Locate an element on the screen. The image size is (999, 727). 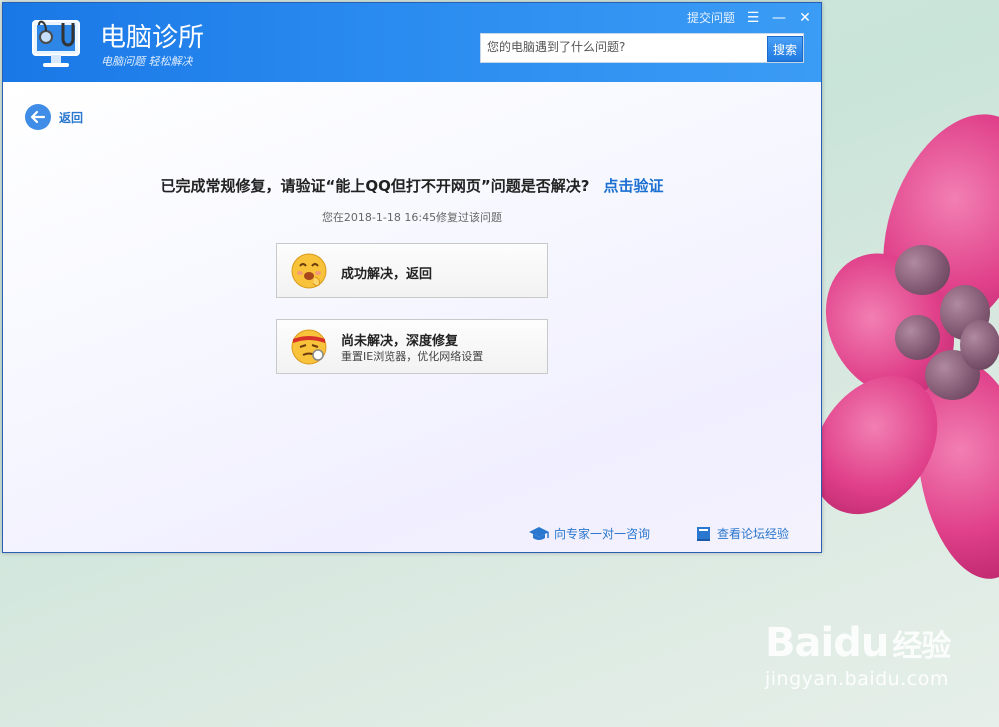
app-slogan: 电脑问题 轻松解决 is located at coordinates (147, 61).